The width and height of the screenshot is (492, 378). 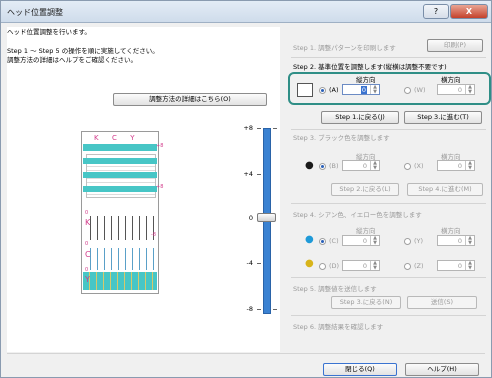 I want to click on pattern-lines-y, so click(x=120, y=281).